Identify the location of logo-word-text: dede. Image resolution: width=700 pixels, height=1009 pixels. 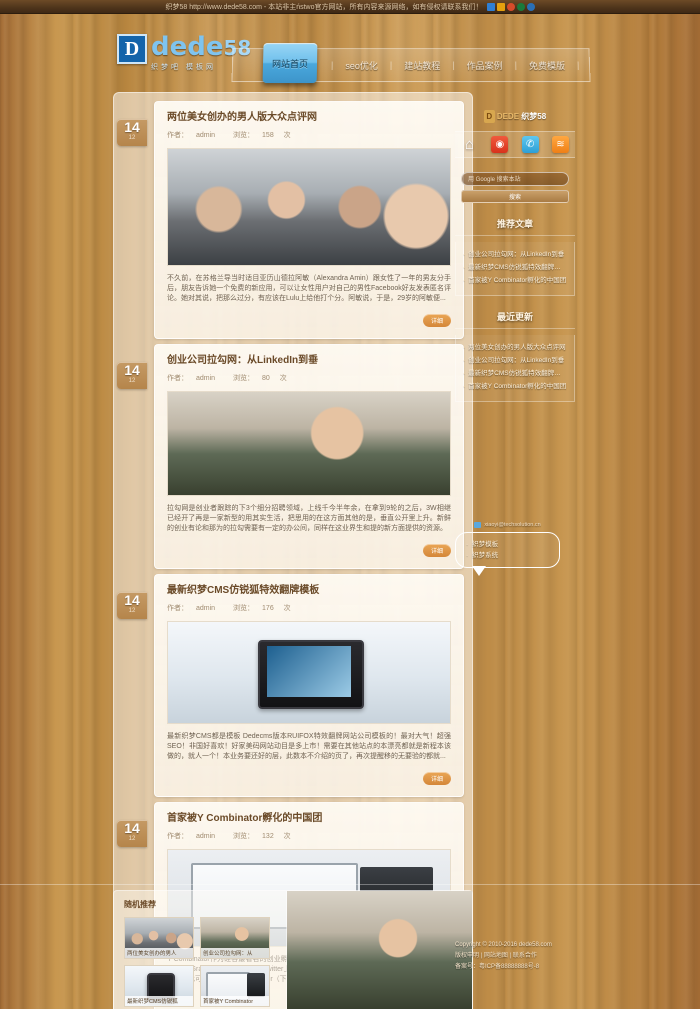
(187, 47).